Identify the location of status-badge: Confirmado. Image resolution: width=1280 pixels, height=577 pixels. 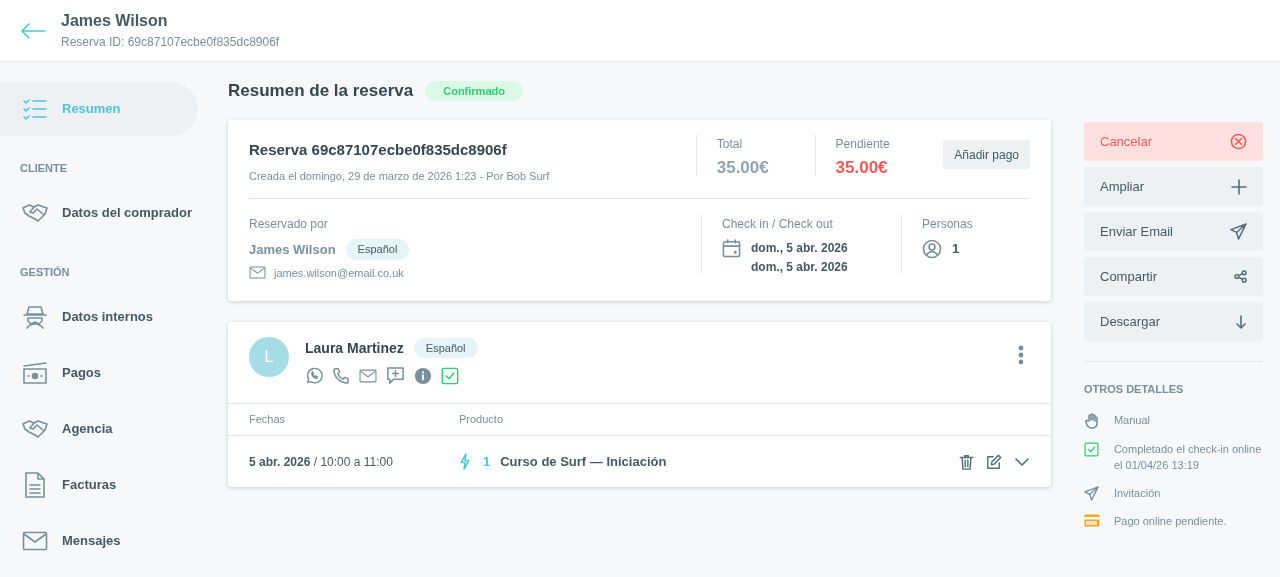
(474, 91).